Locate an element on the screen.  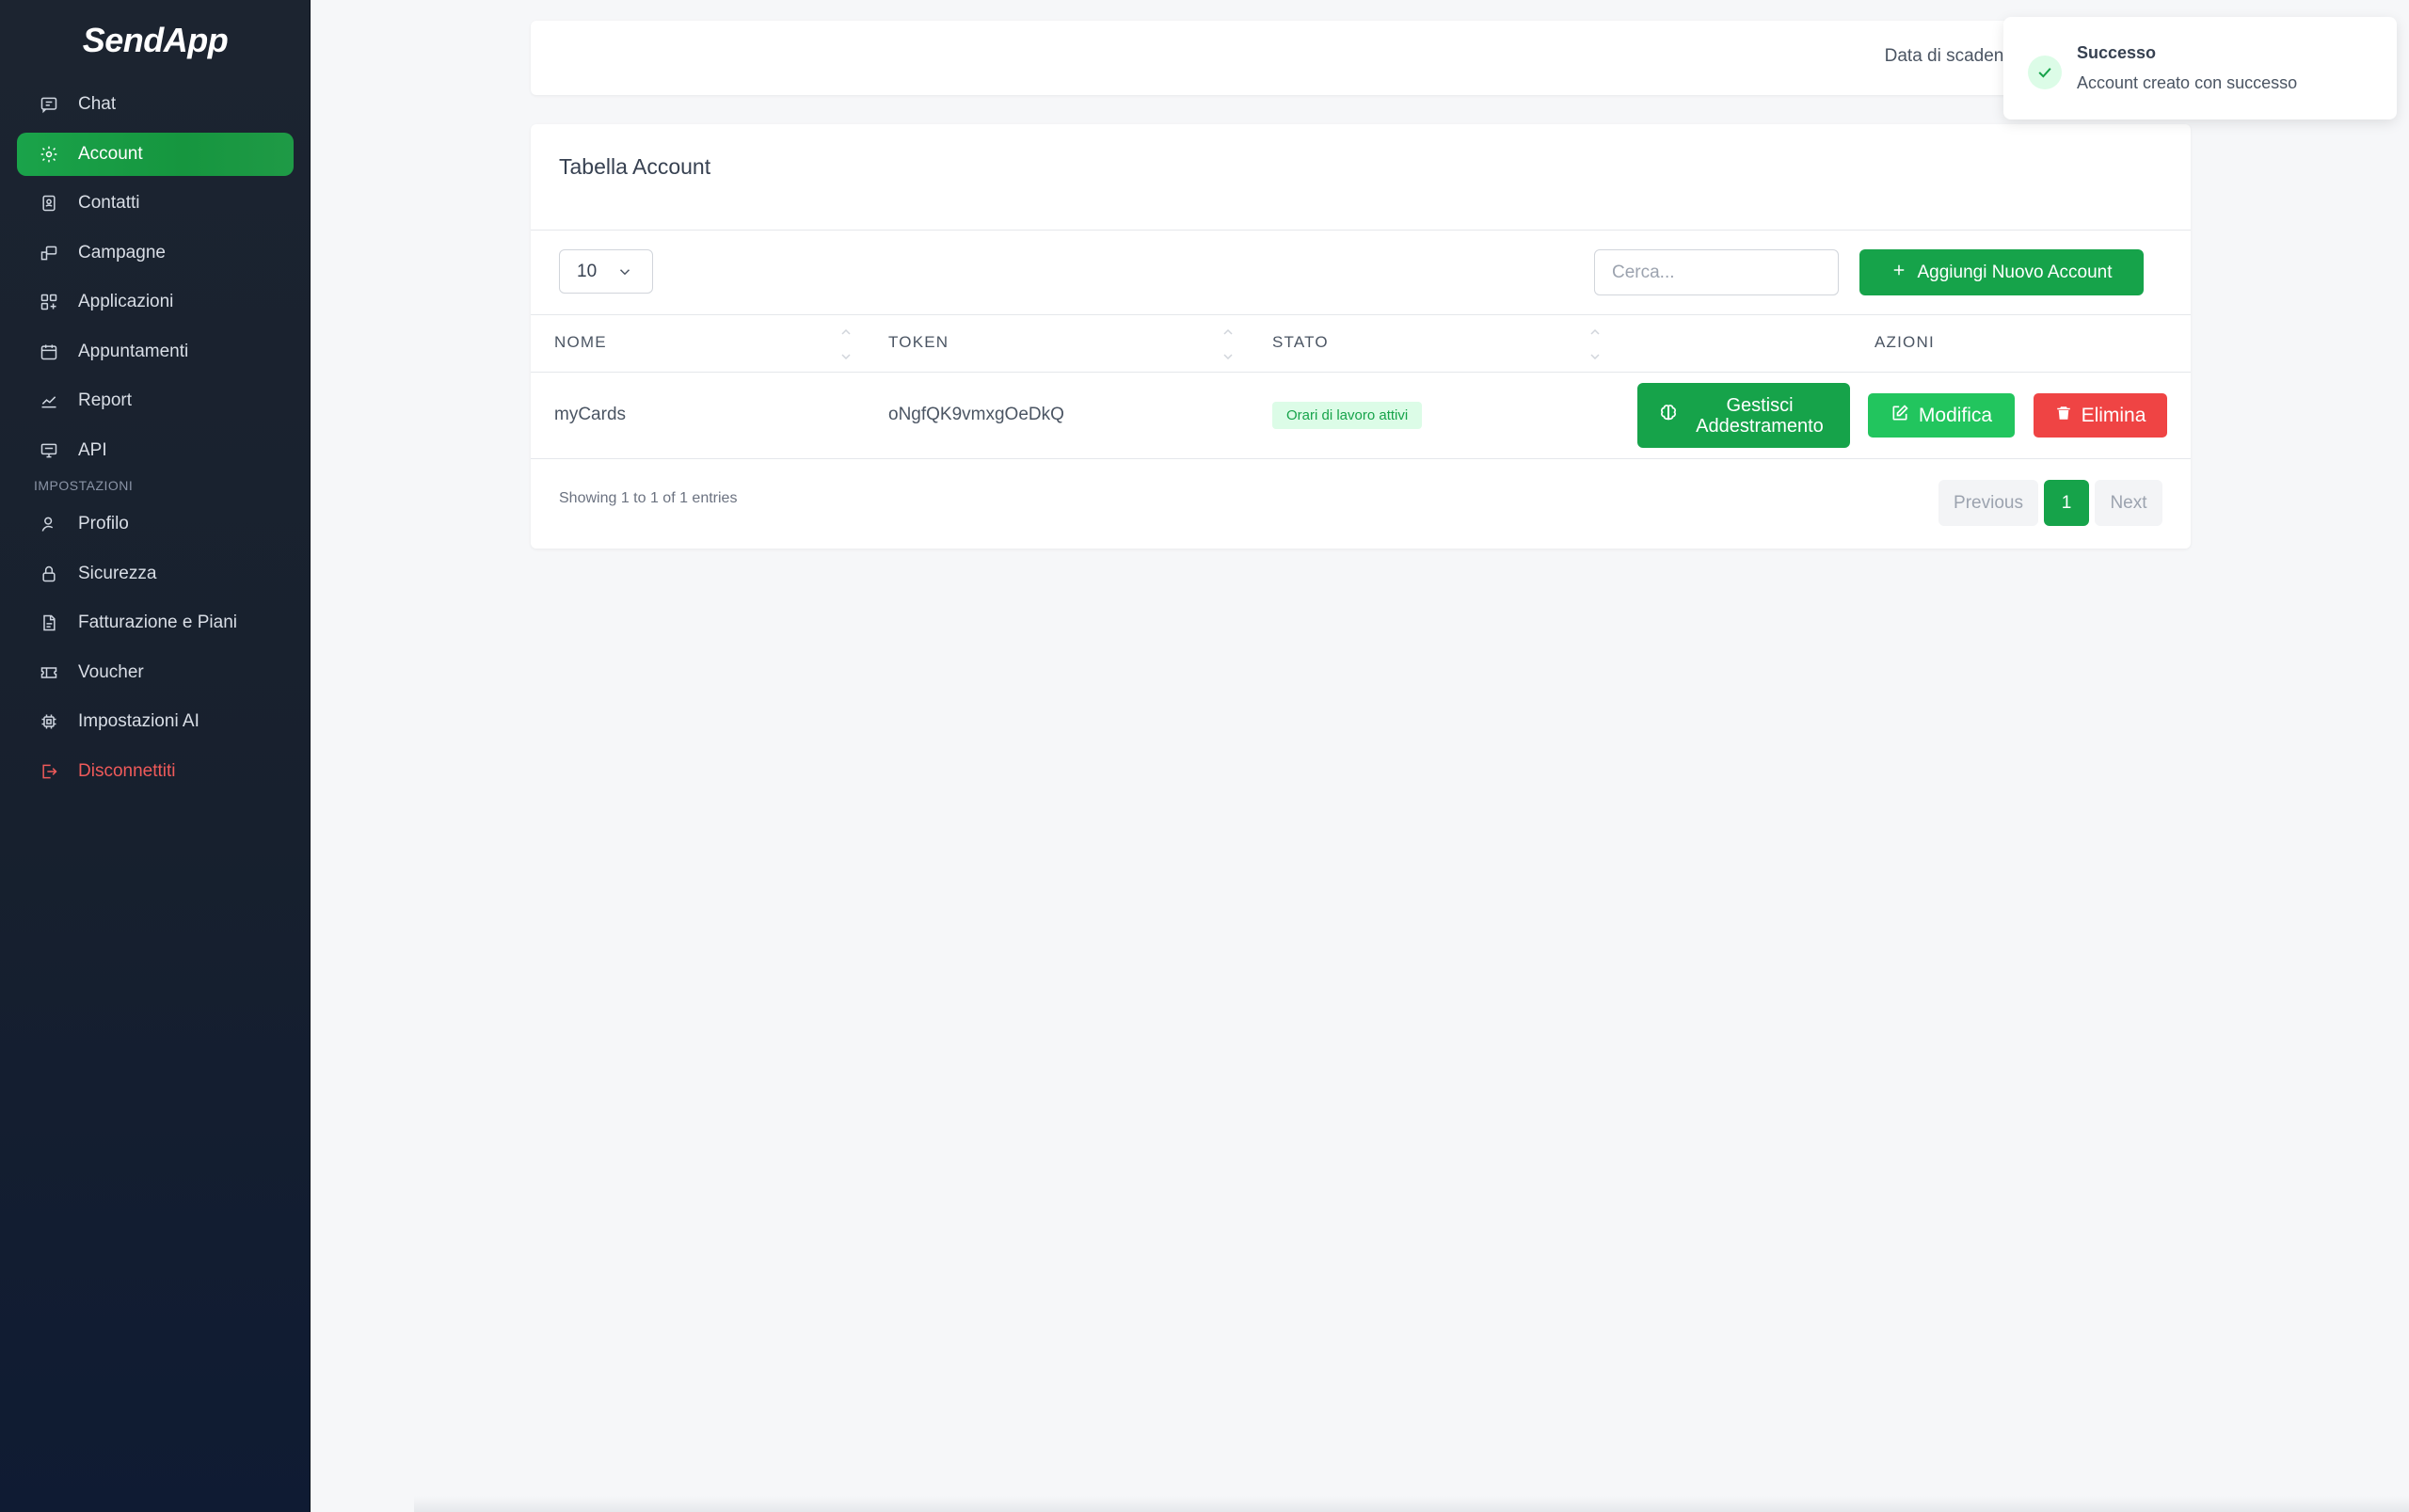
pagination: Previous 1 Next is located at coordinates (2050, 503).